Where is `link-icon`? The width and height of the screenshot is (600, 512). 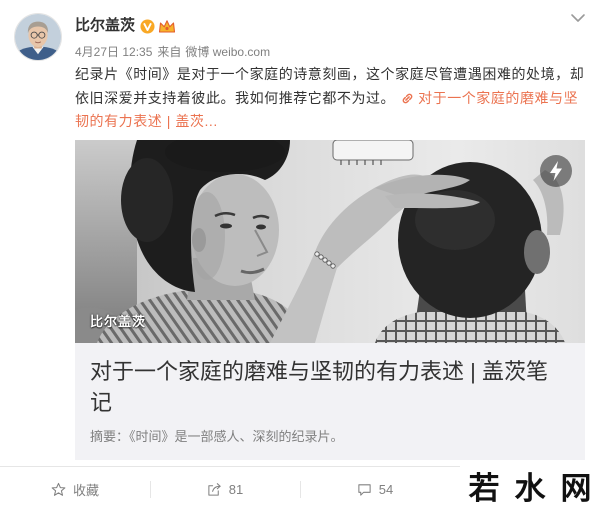
link-icon is located at coordinates (407, 98).